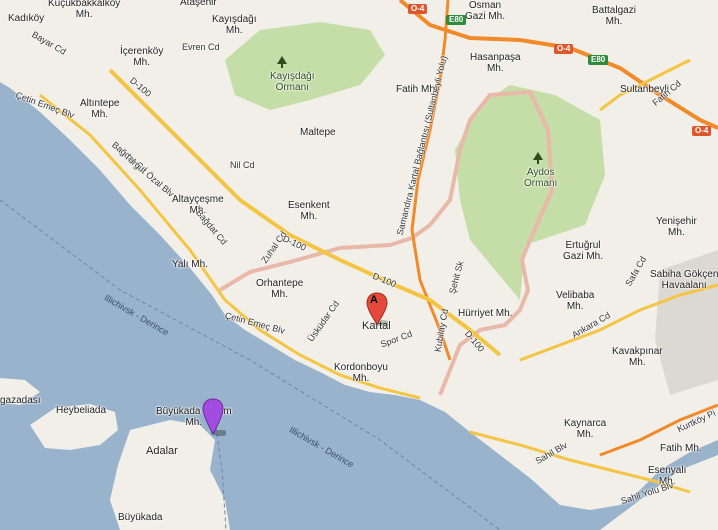 This screenshot has height=530, width=718. I want to click on map-pin-icon, so click(214, 417).